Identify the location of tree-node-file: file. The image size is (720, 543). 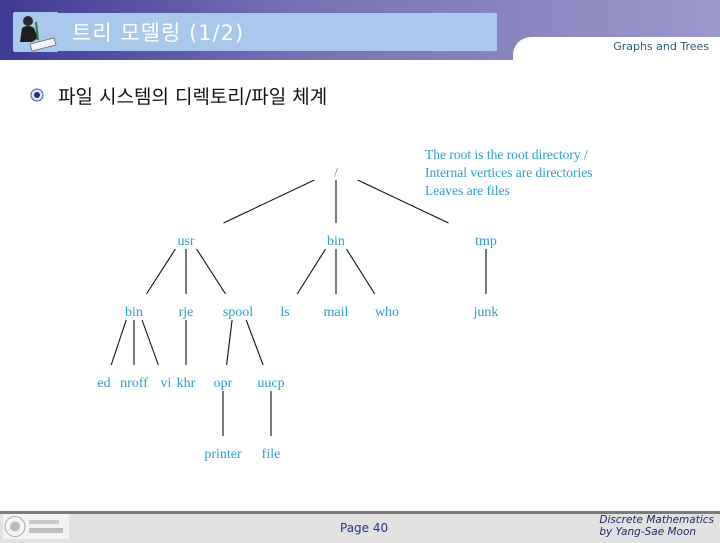
(271, 454).